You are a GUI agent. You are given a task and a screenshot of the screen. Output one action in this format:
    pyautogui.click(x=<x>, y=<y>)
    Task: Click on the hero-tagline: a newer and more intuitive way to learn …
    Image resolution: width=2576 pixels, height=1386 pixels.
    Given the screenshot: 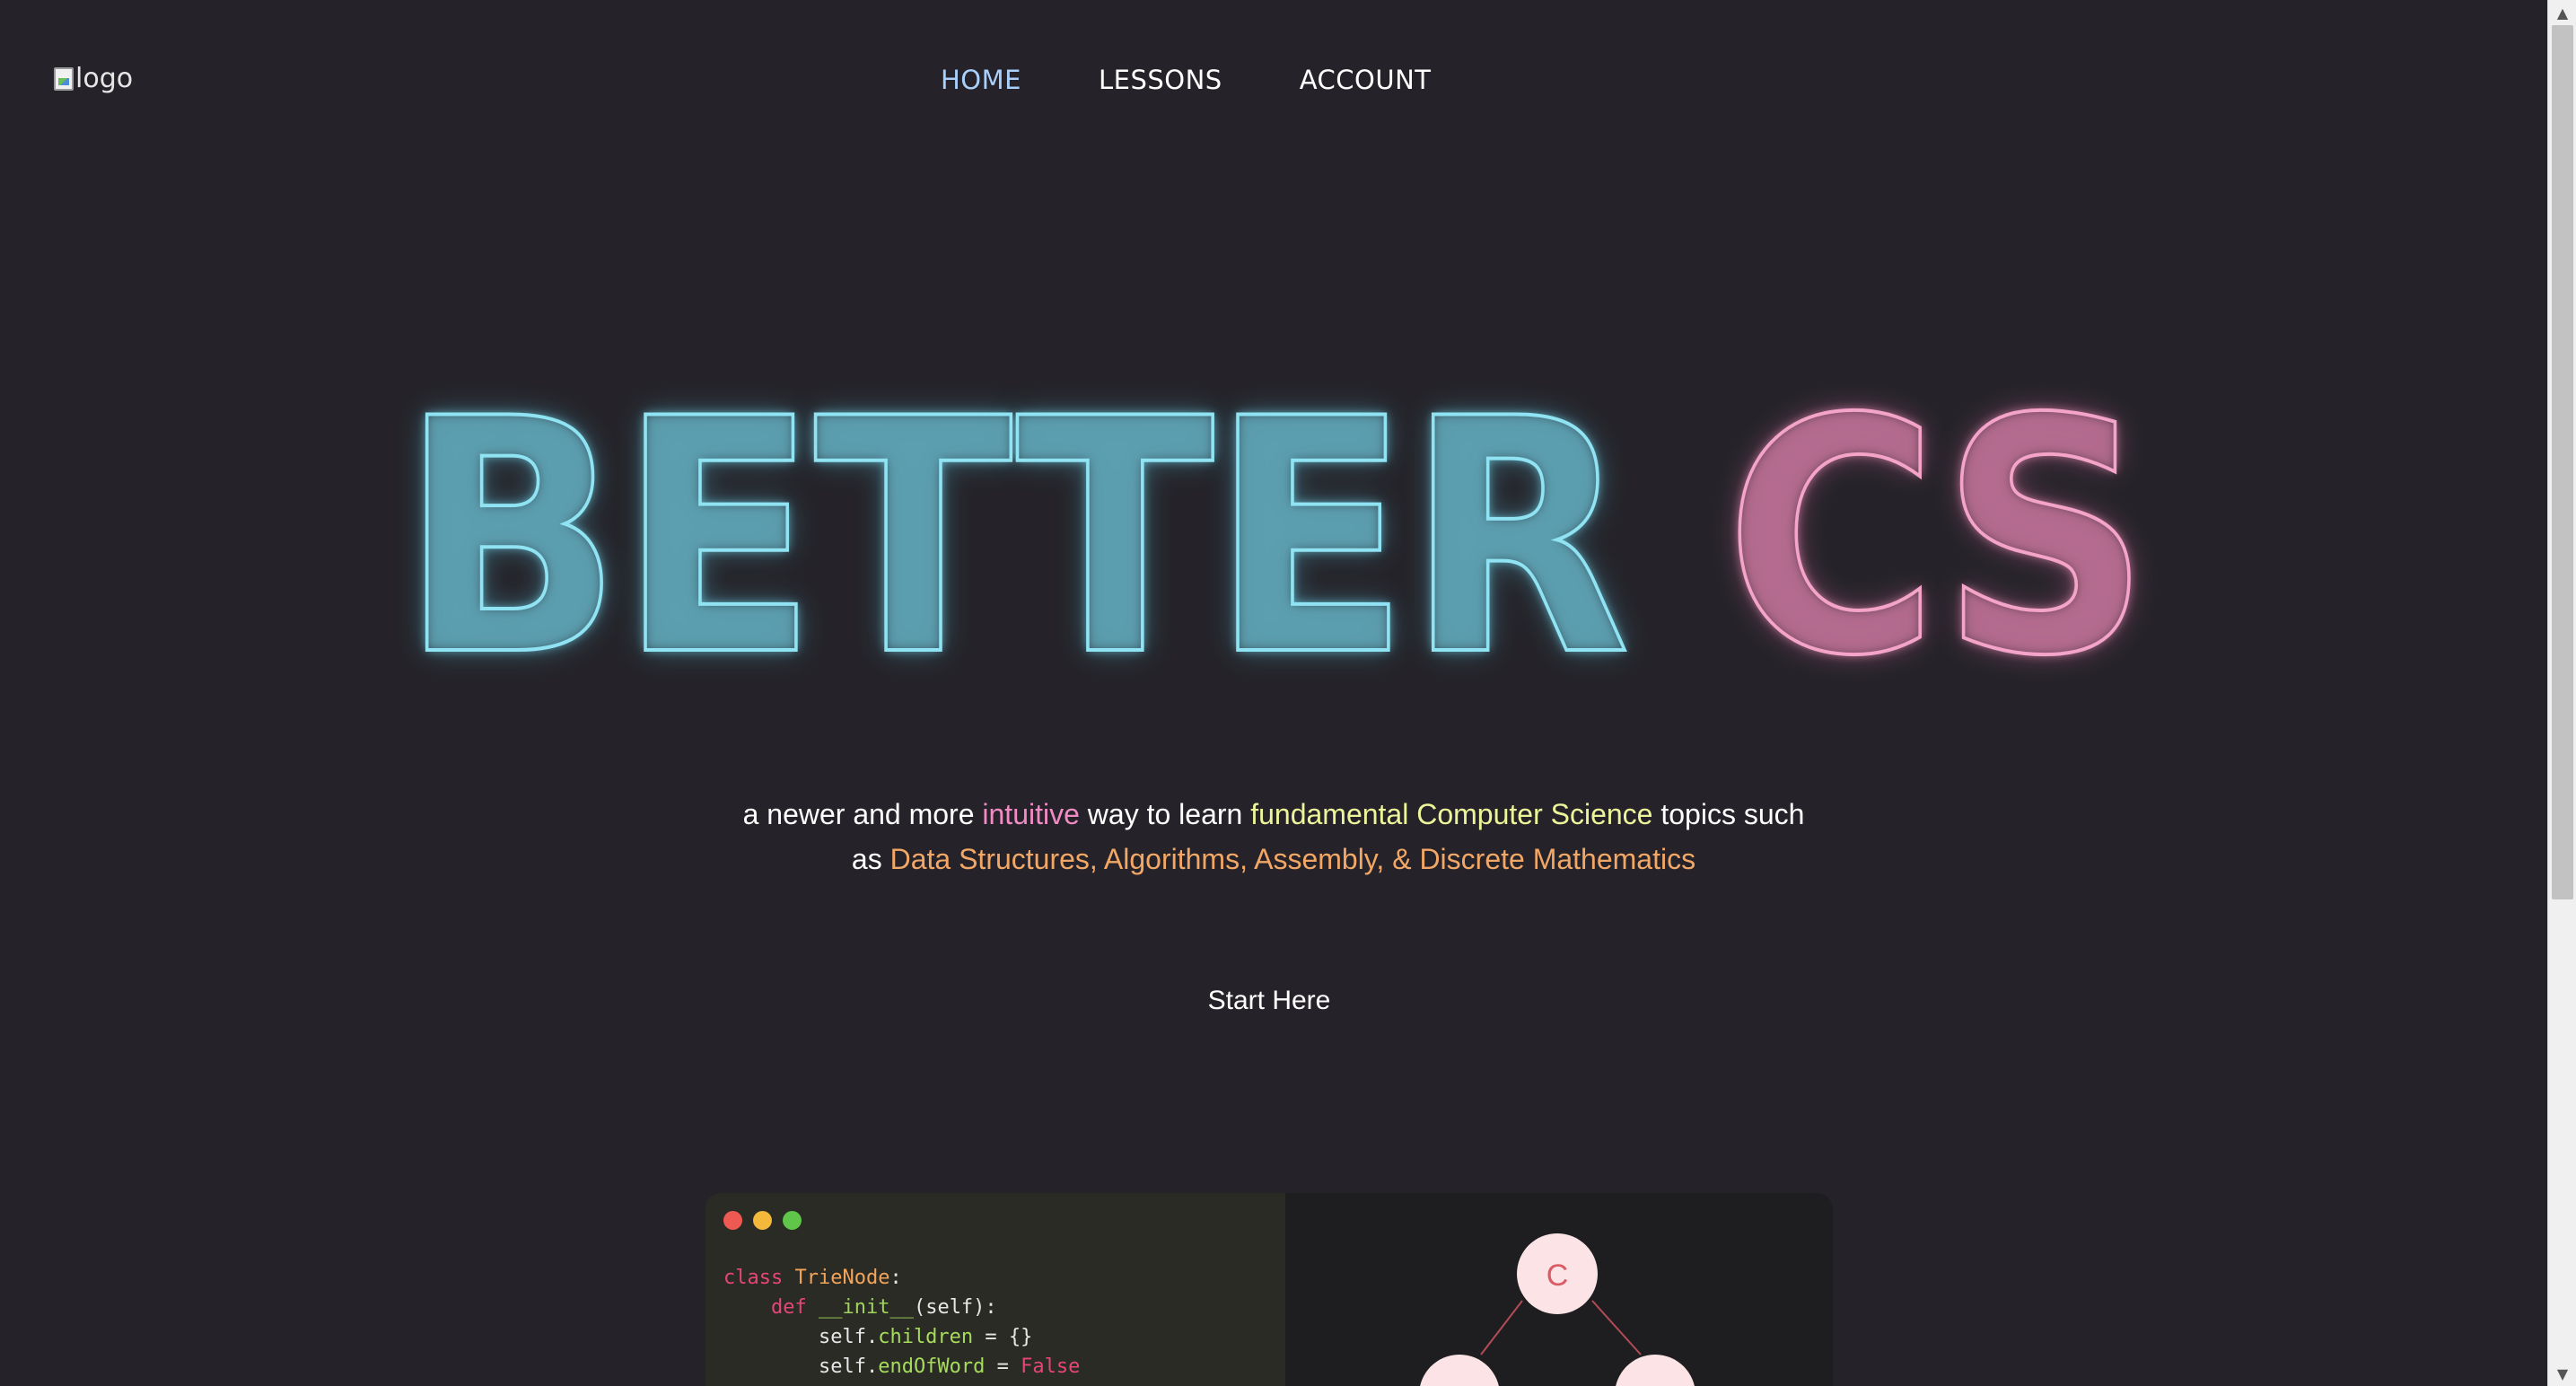 What is the action you would take?
    pyautogui.click(x=1273, y=837)
    